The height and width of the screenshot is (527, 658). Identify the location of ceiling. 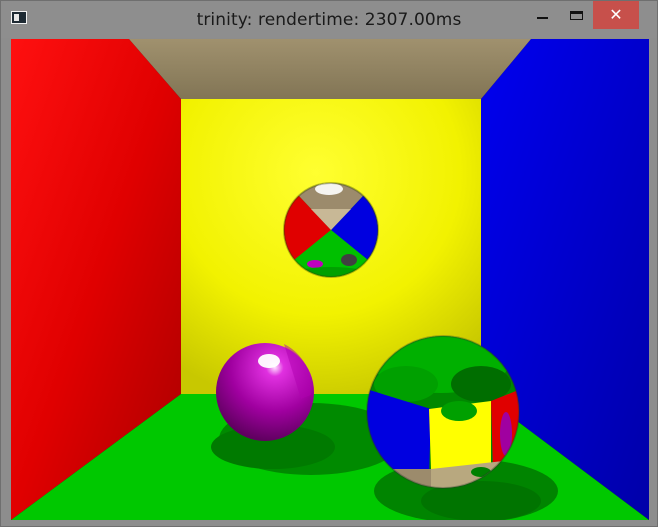
(330, 69).